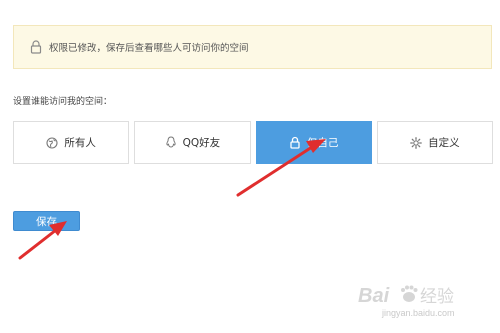  Describe the element at coordinates (80, 143) in the screenshot. I see `option-everyone-label: 所有人` at that location.